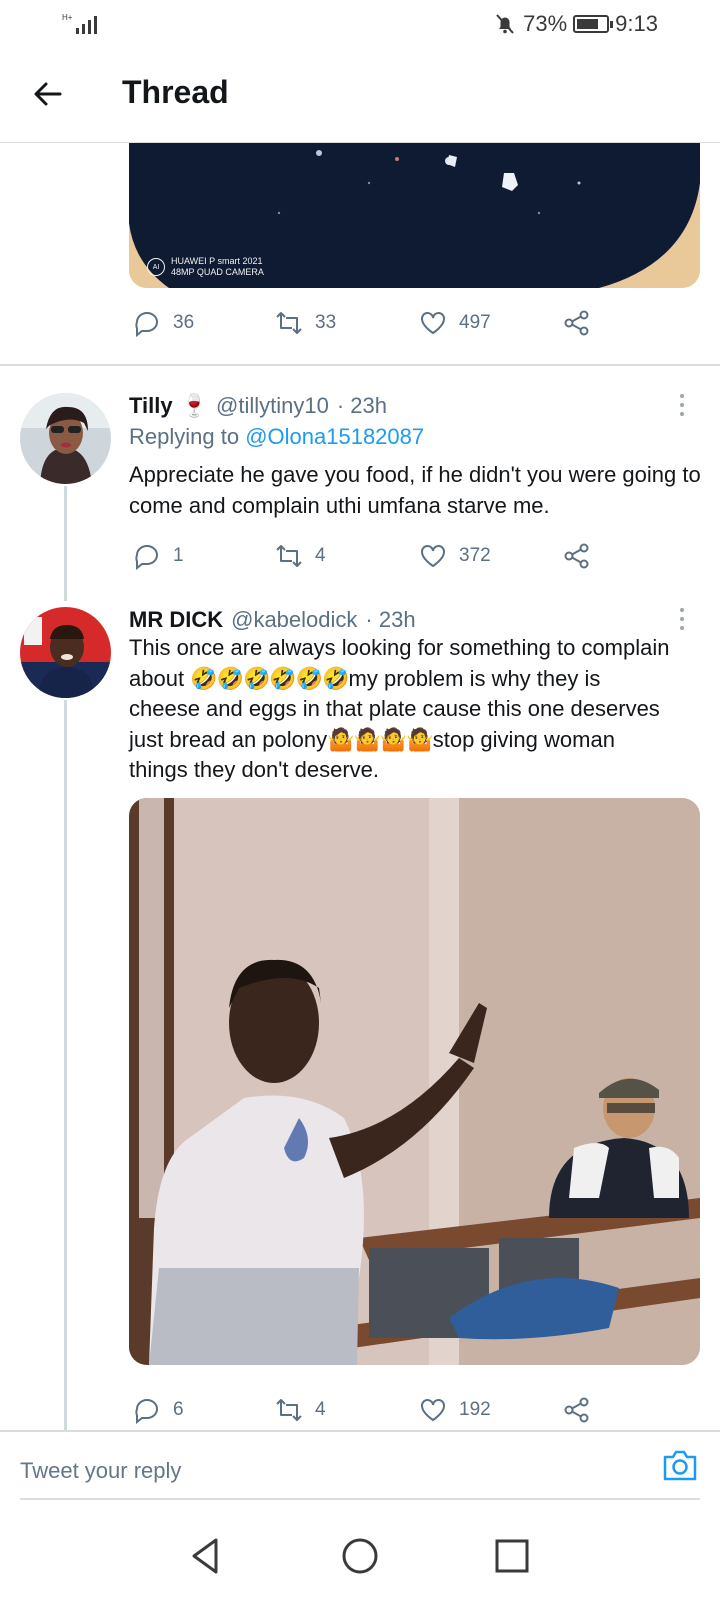 The height and width of the screenshot is (1600, 720). I want to click on system-nav-bar, so click(360, 1556).